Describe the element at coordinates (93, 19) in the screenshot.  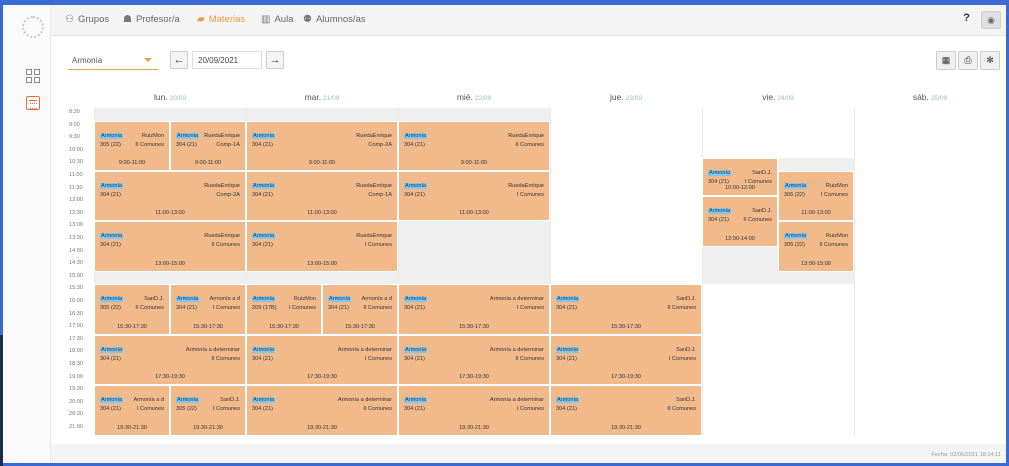
I see `tab-label: Grupos` at that location.